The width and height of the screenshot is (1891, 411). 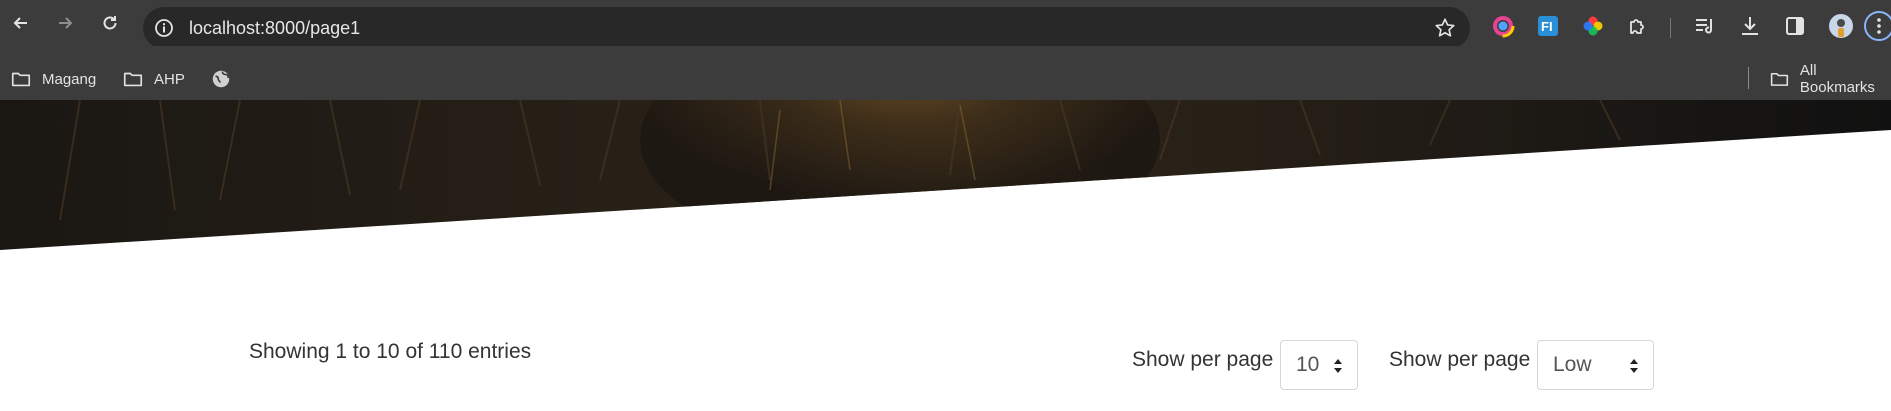 I want to click on forward-button, so click(x=65, y=23).